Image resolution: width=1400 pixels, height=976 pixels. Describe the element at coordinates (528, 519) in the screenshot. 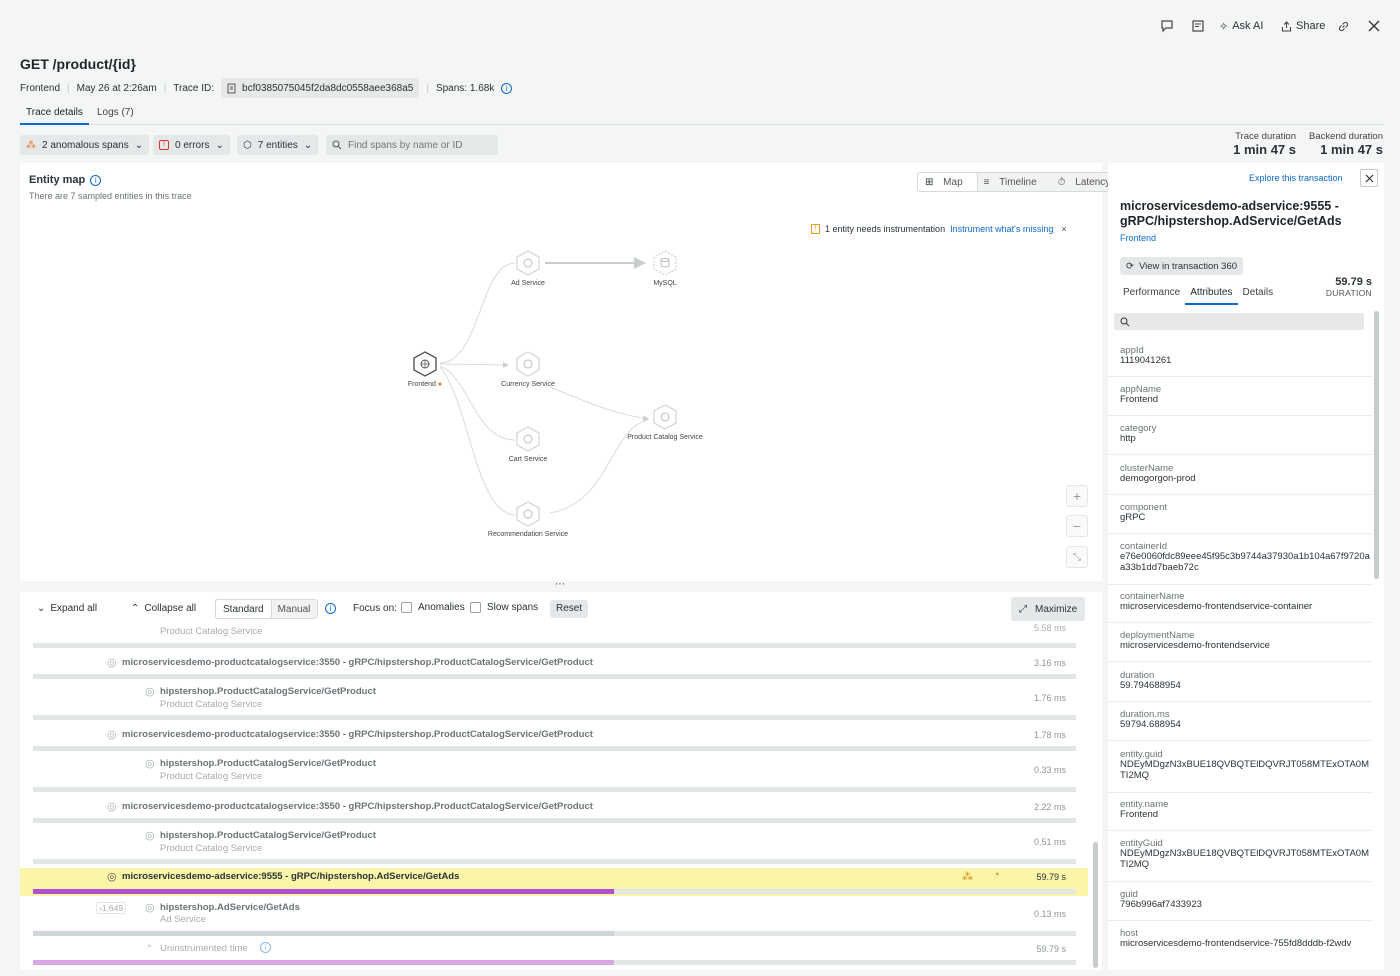

I see `node-recommendation-service: Recommendation Service` at that location.